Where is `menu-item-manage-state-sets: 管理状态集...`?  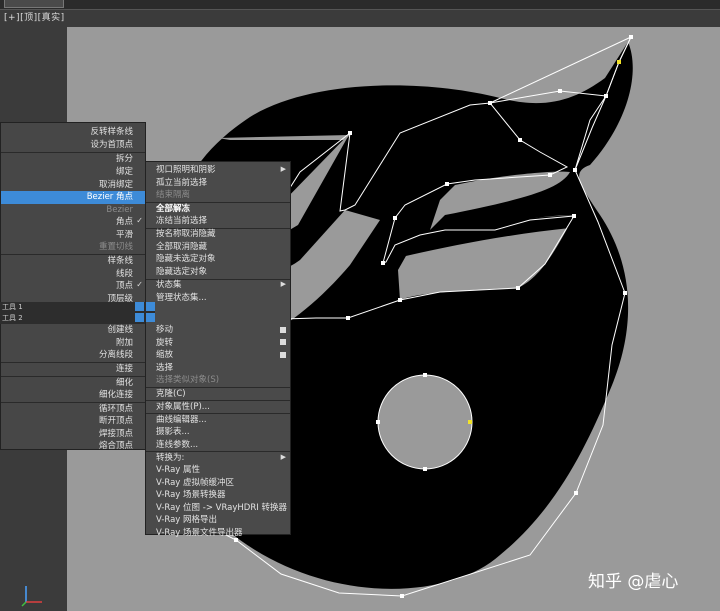 menu-item-manage-state-sets: 管理状态集... is located at coordinates (221, 298).